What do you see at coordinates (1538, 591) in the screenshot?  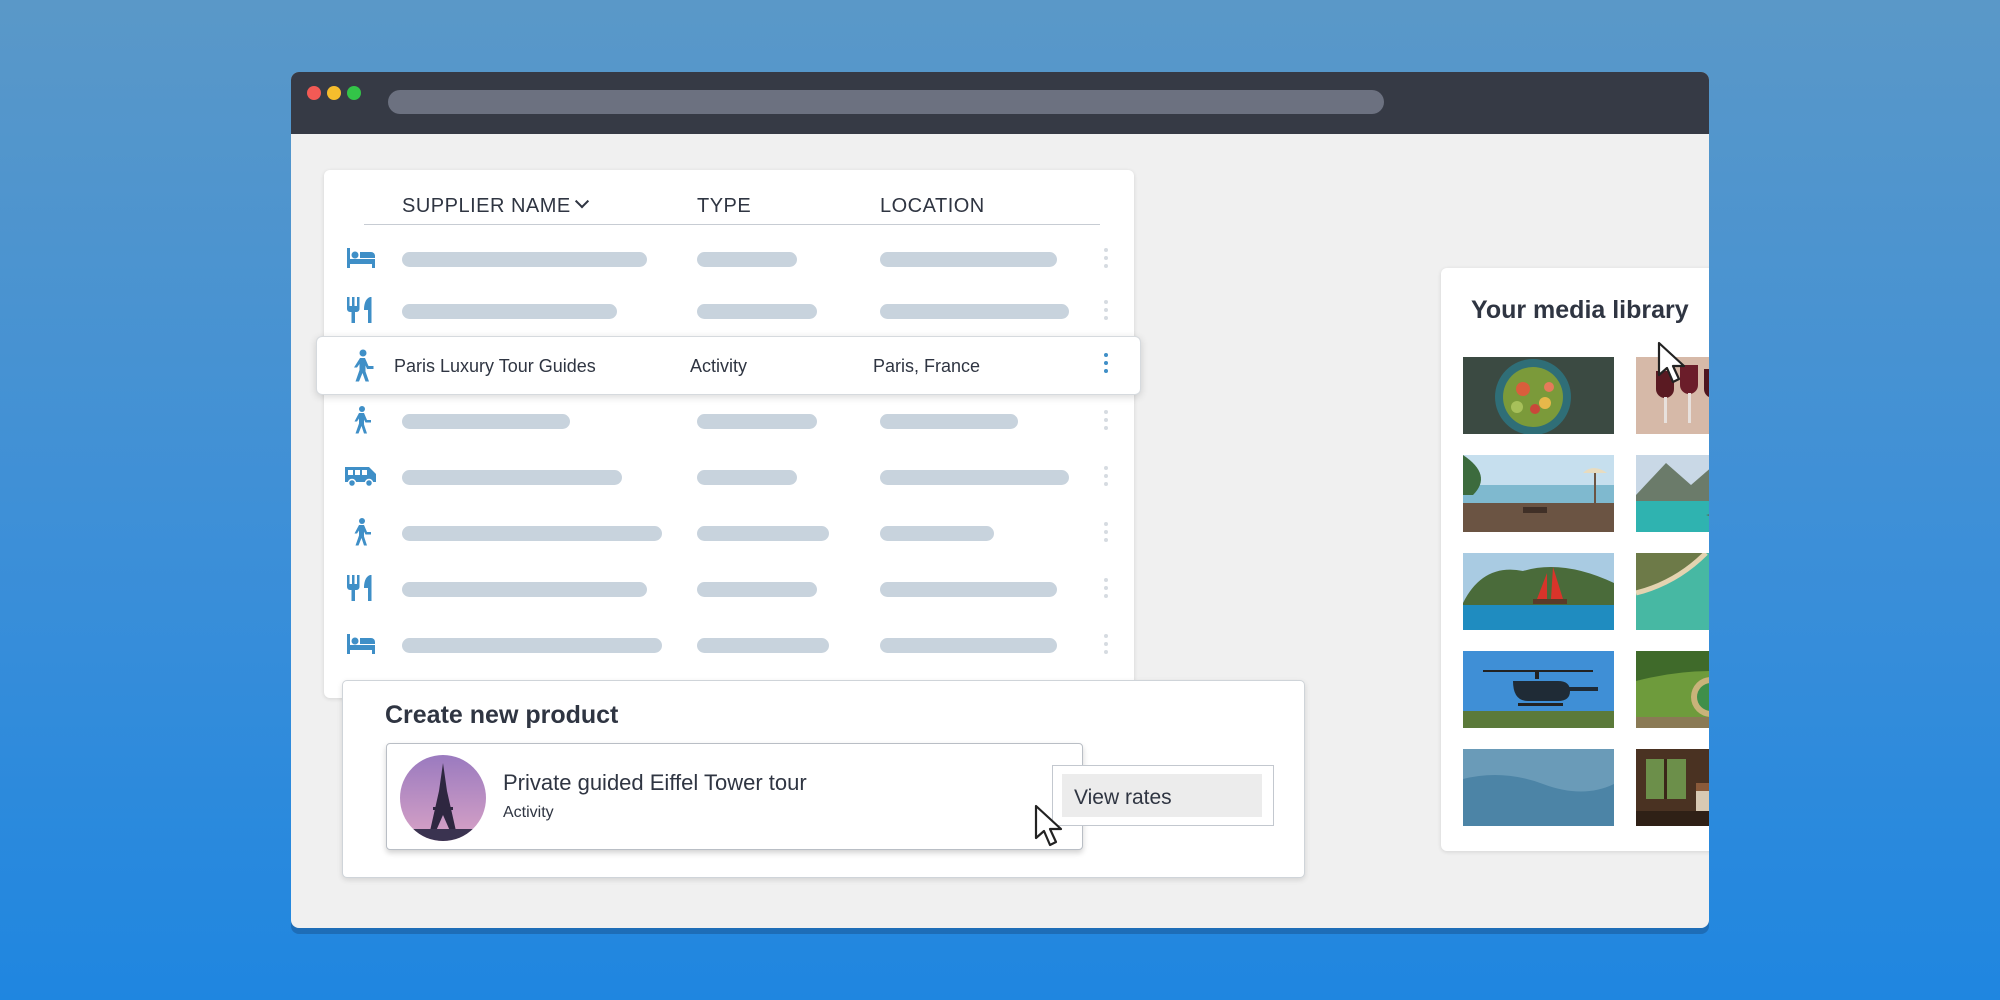 I see `media-thumbnail-sailboat-cliffs` at bounding box center [1538, 591].